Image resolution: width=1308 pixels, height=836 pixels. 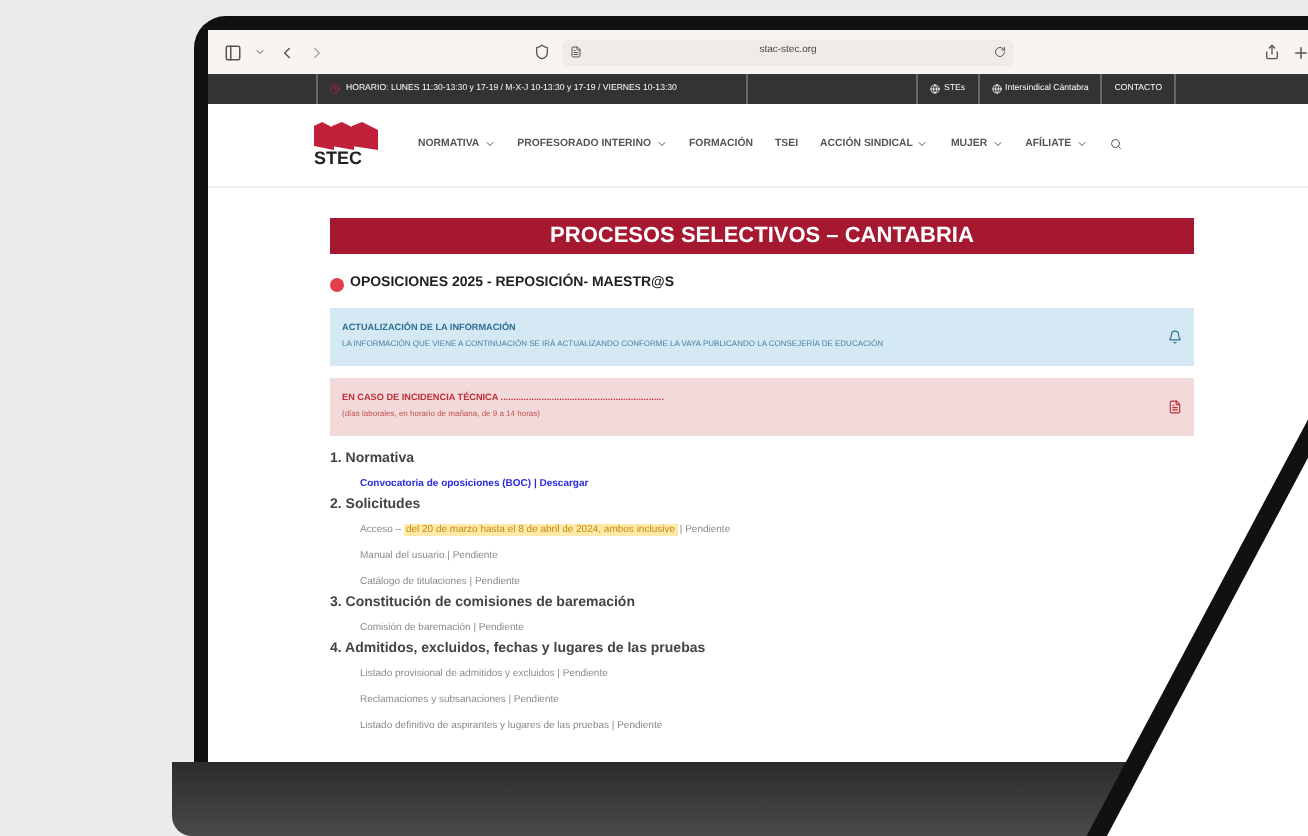 I want to click on document-icon, so click(x=1175, y=406).